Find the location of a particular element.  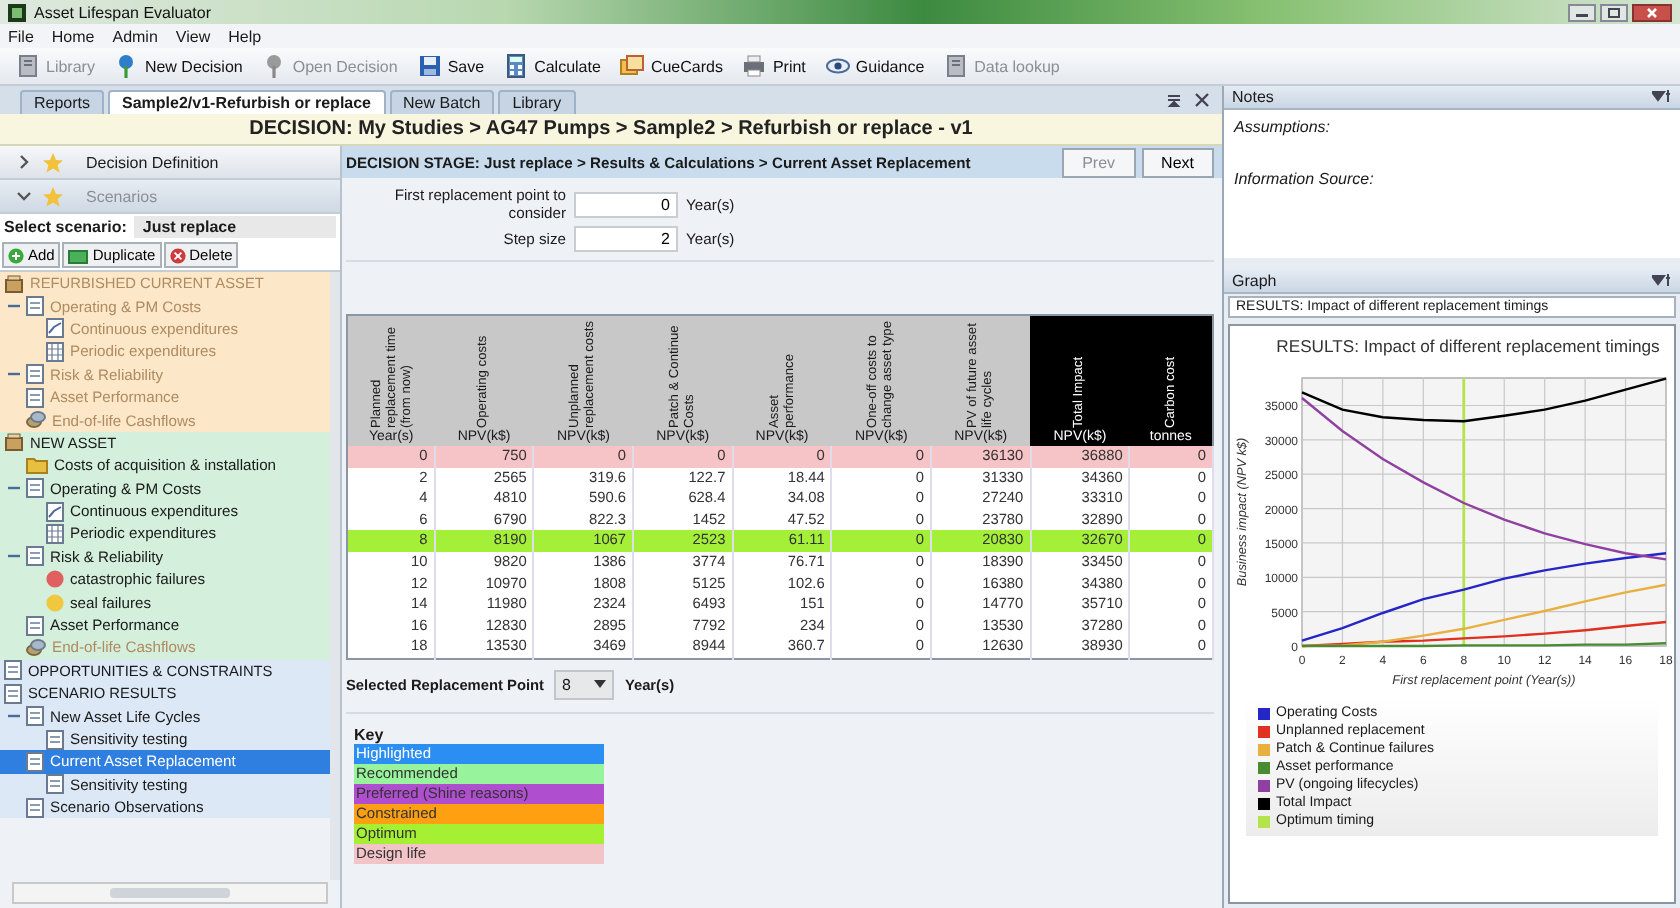

menu-item: File is located at coordinates (21, 36).